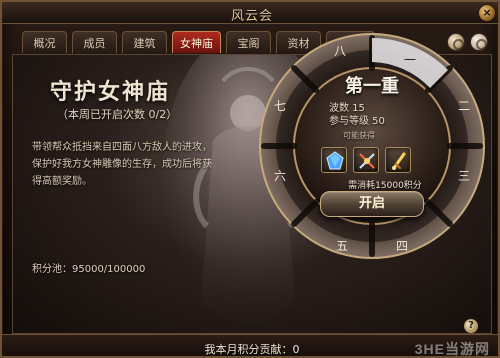 The height and width of the screenshot is (358, 500). Describe the element at coordinates (89, 269) in the screenshot. I see `points-pool: 积分池：95000/100000` at that location.